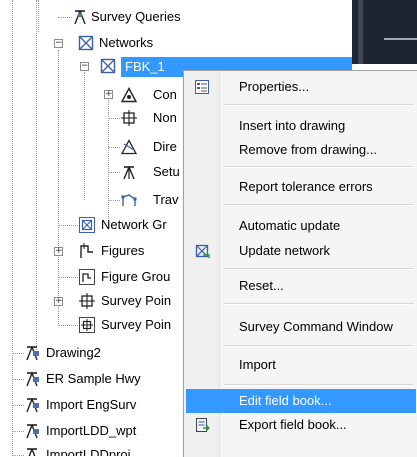 The image size is (417, 457). What do you see at coordinates (145, 66) in the screenshot?
I see `tree-item-label: FBK_1` at bounding box center [145, 66].